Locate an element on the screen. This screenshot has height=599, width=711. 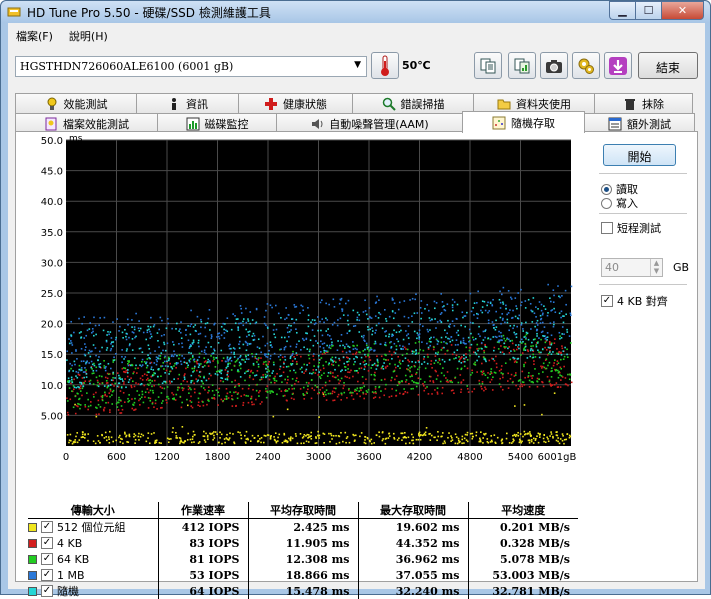
tab-aam: 自動噪聲管理(AAM) is located at coordinates (369, 123).